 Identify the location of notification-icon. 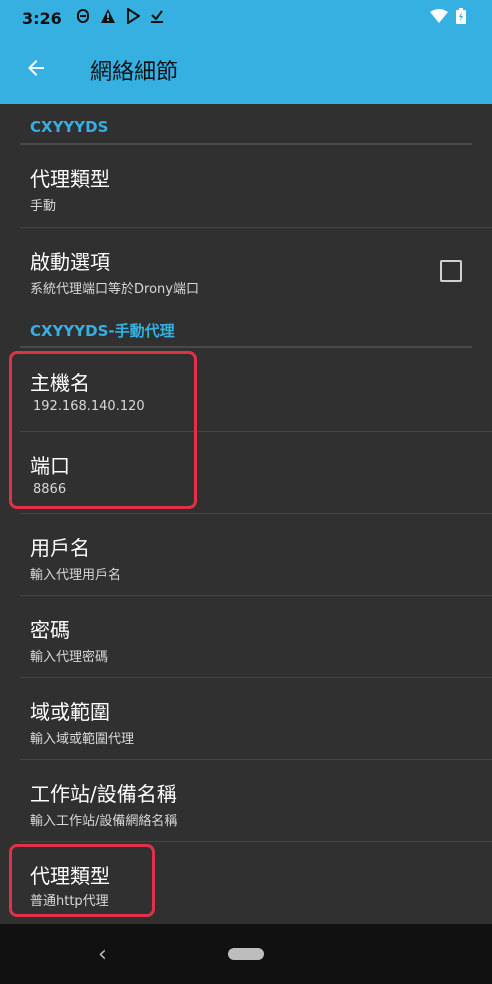
(83, 18).